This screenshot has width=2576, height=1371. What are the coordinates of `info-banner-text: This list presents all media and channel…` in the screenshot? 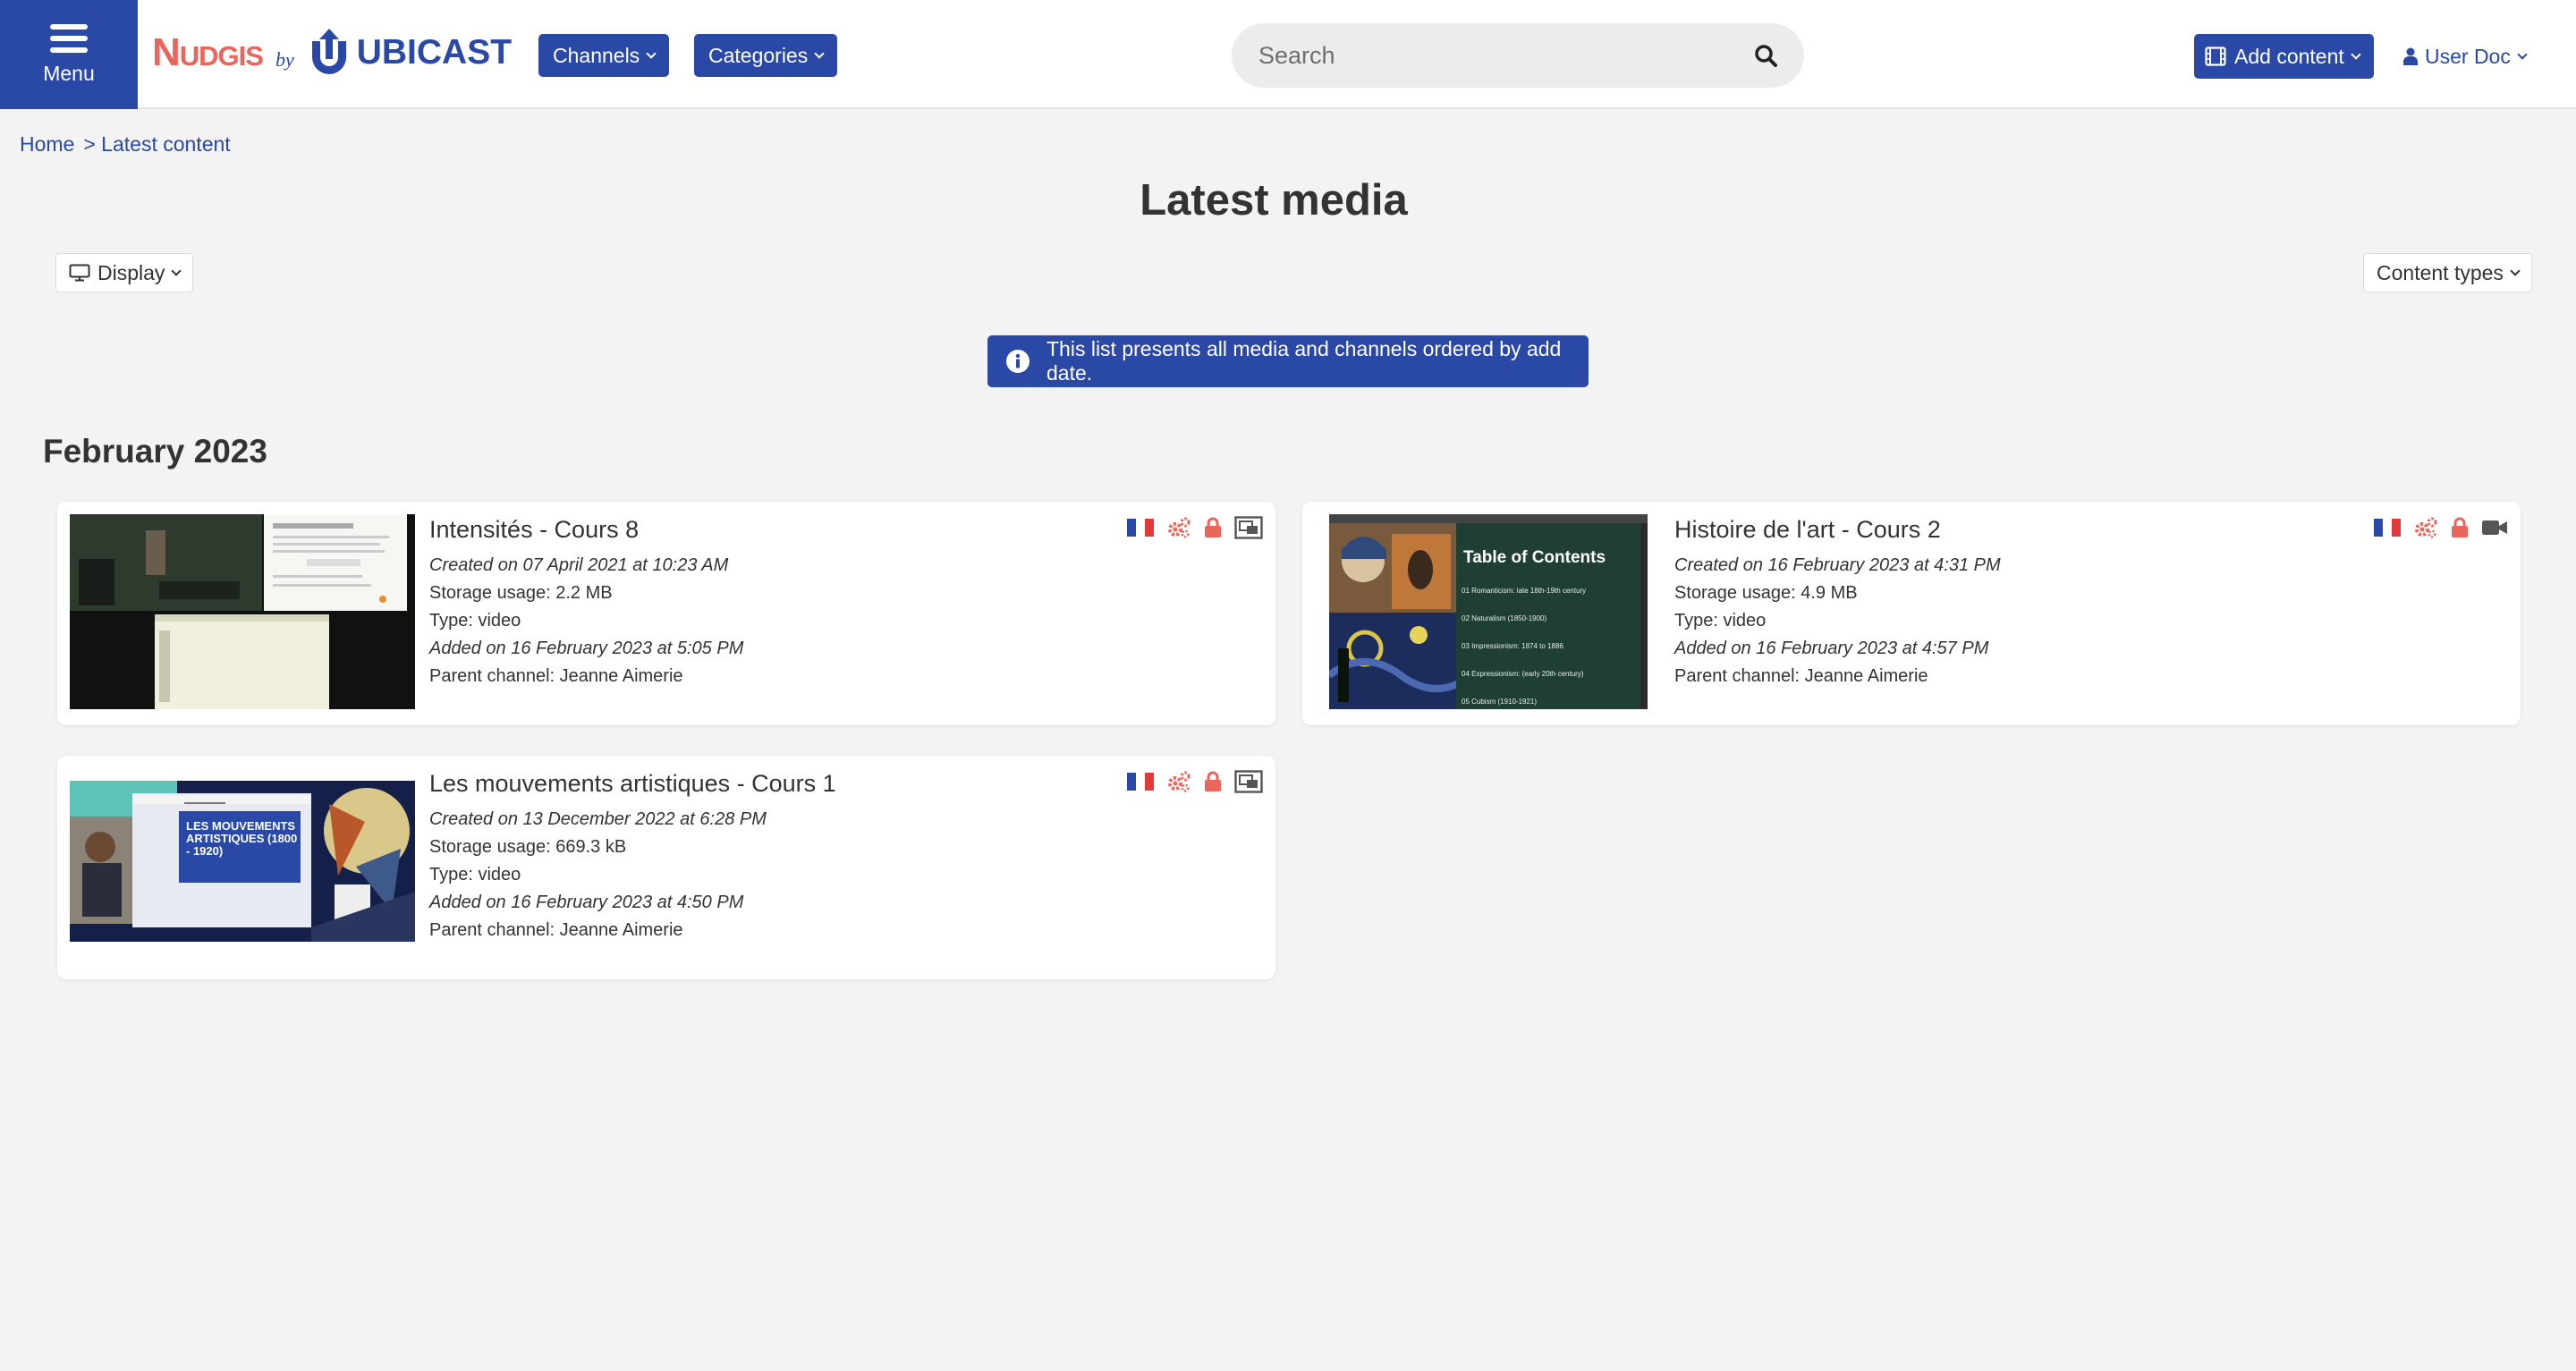 It's located at (1304, 361).